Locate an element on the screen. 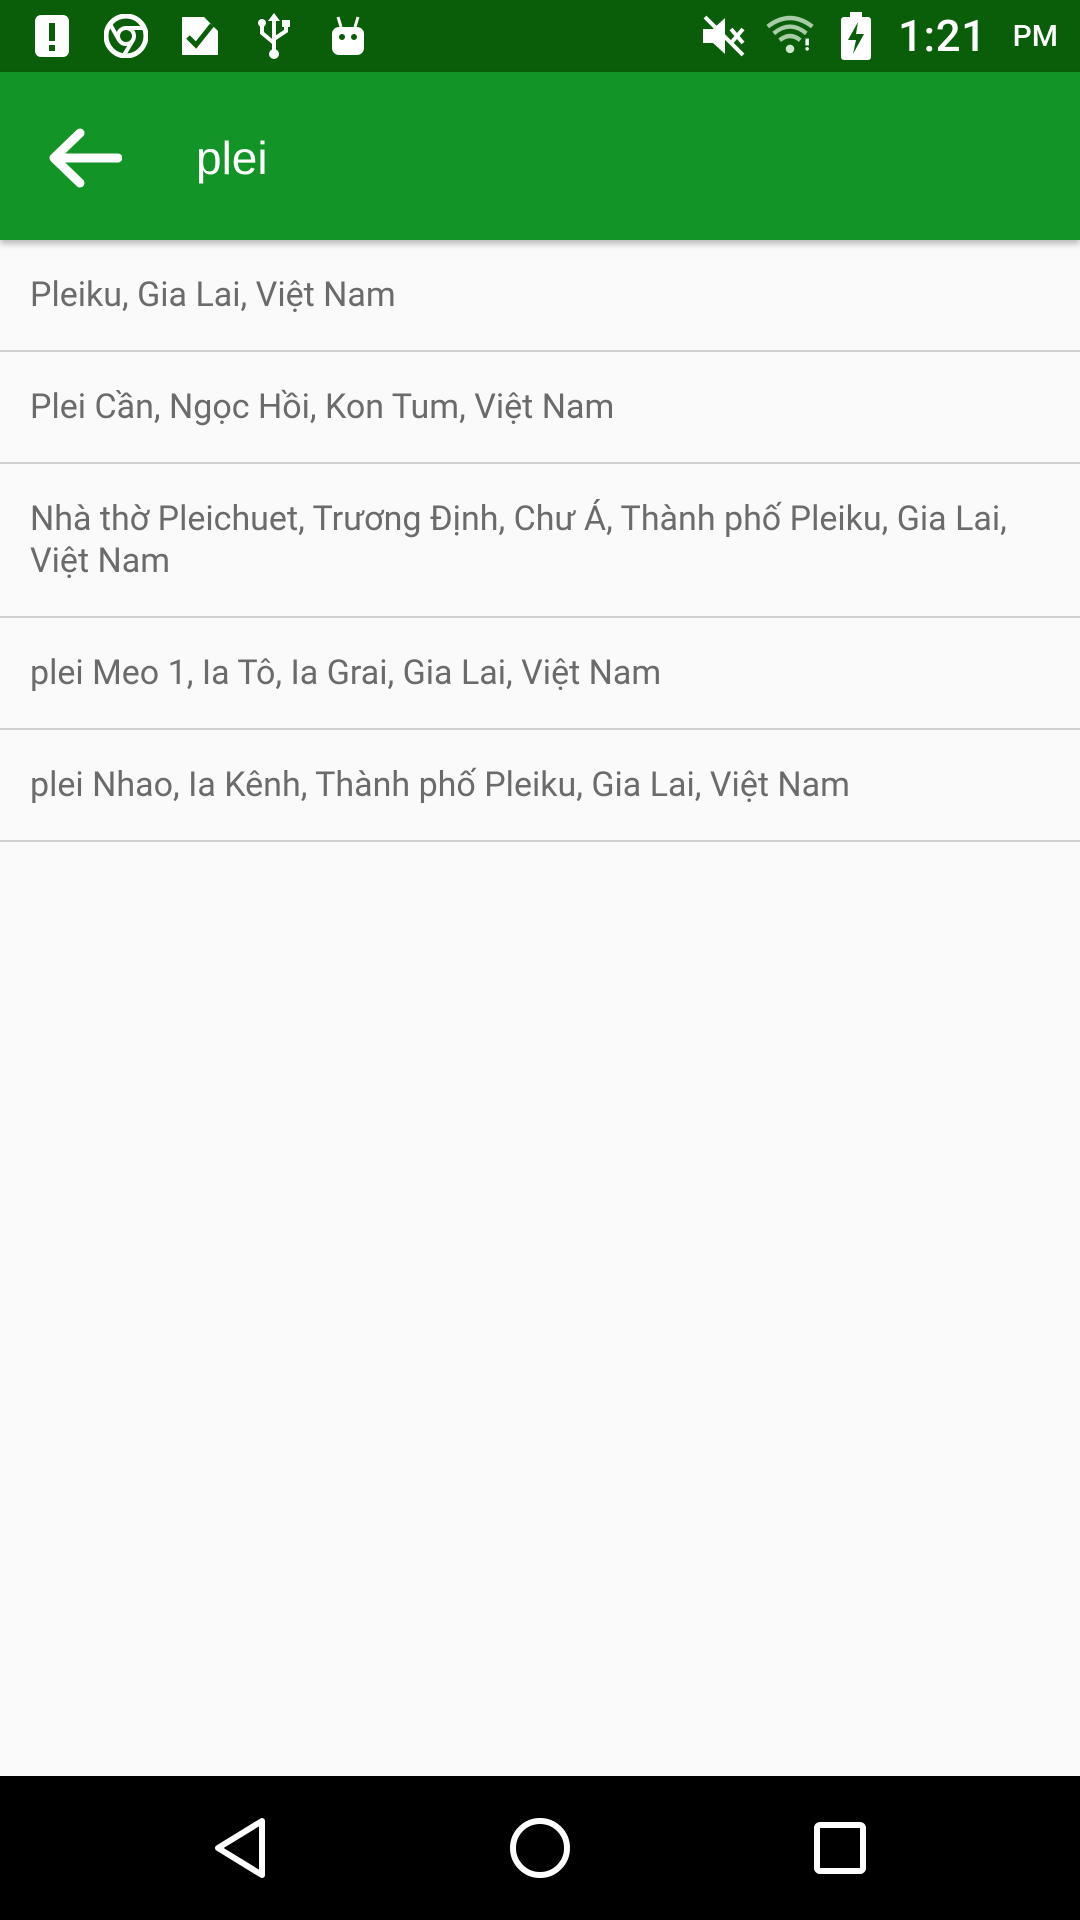  result-label: Pleiku, Gia Lai, Việt Nam is located at coordinates (213, 295).